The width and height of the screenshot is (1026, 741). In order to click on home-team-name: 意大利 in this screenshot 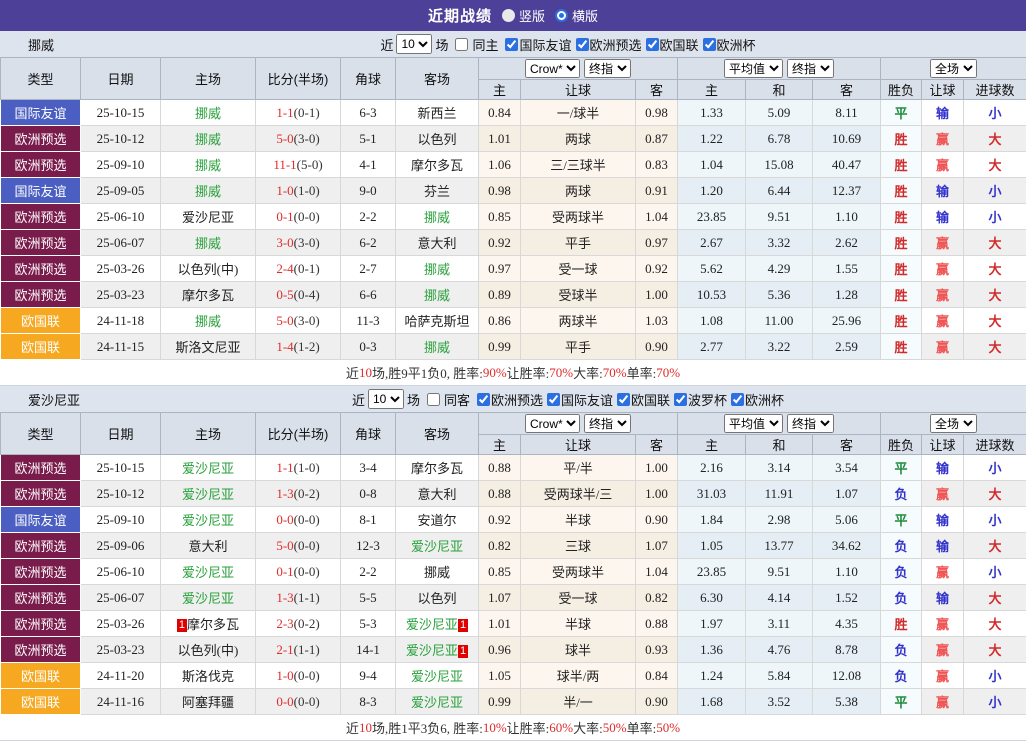, I will do `click(207, 546)`.